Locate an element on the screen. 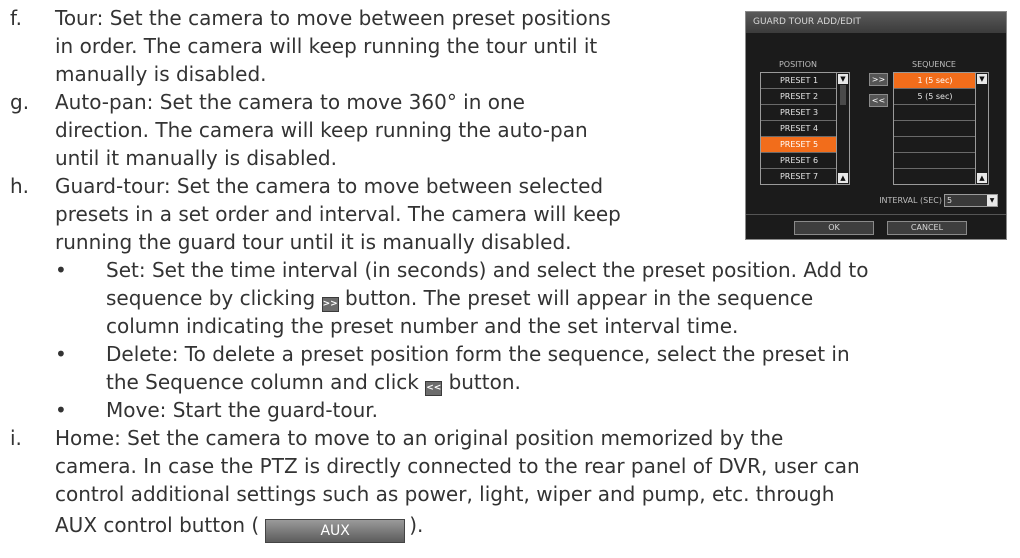  position-row: PRESET 2 is located at coordinates (799, 97).